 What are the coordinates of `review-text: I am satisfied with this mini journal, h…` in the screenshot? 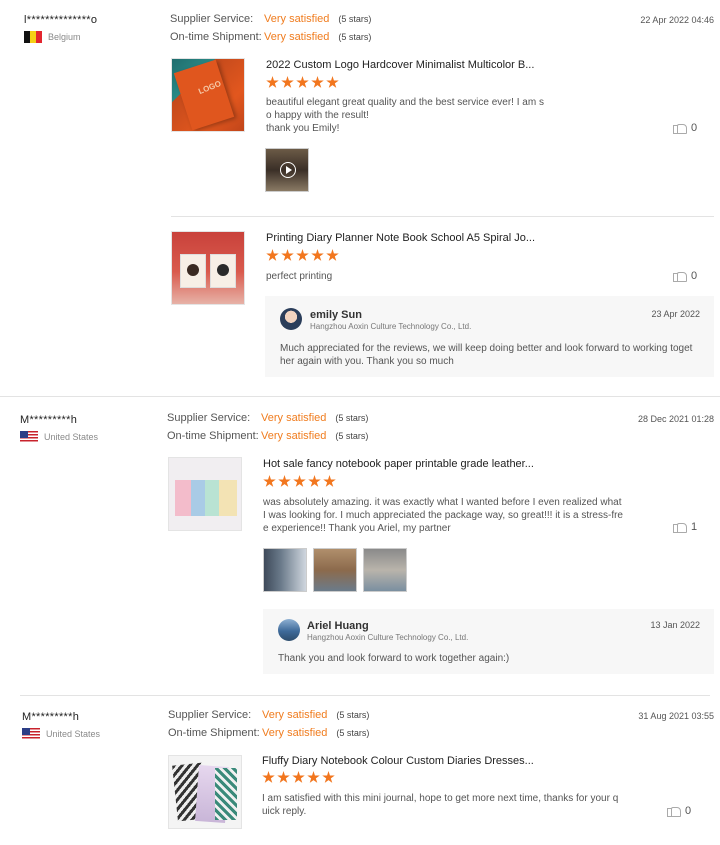 It's located at (440, 805).